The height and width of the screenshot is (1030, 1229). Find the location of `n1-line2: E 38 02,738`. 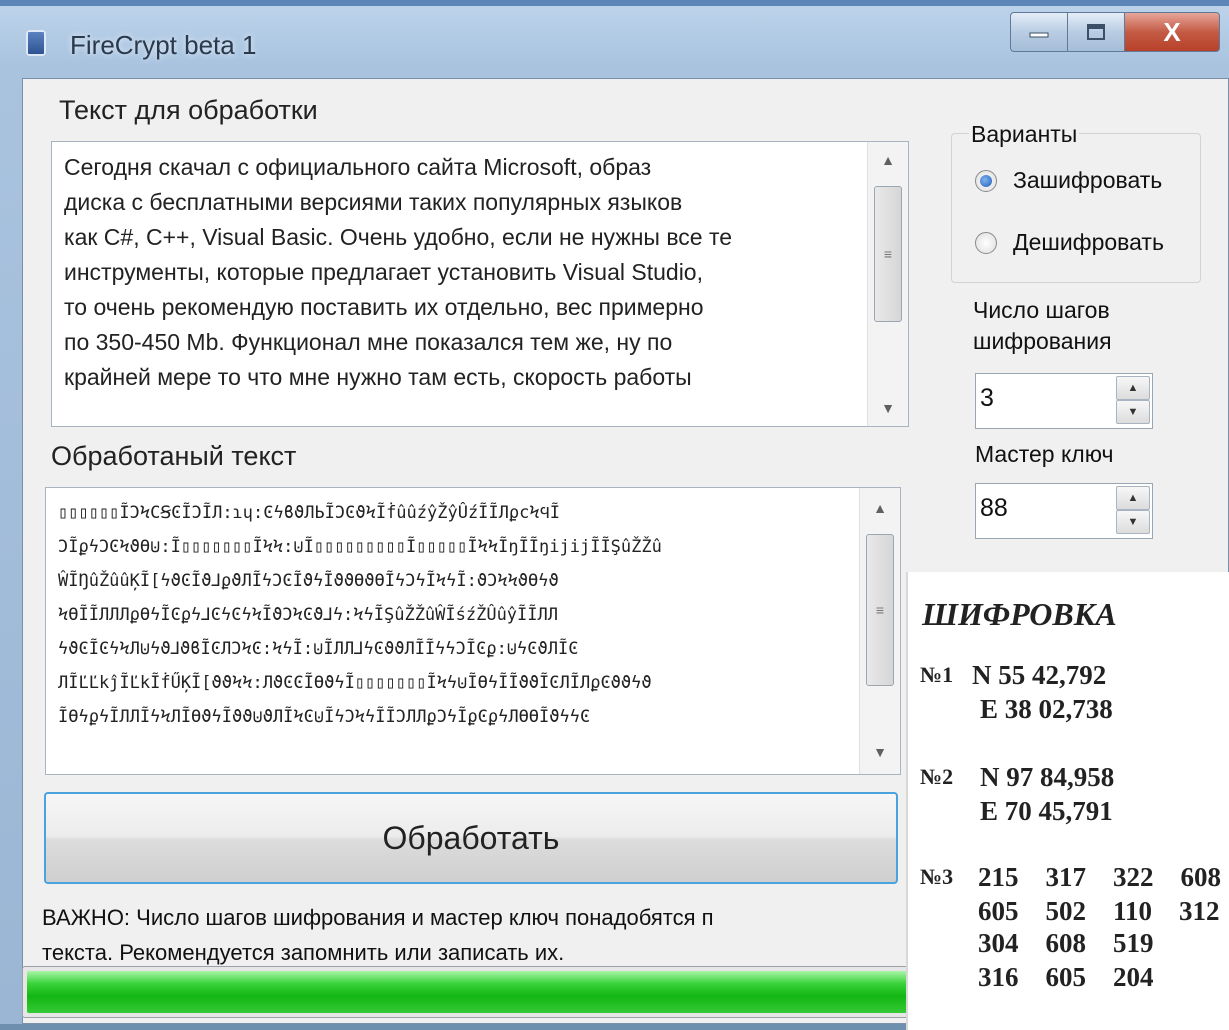

n1-line2: E 38 02,738 is located at coordinates (1046, 709).